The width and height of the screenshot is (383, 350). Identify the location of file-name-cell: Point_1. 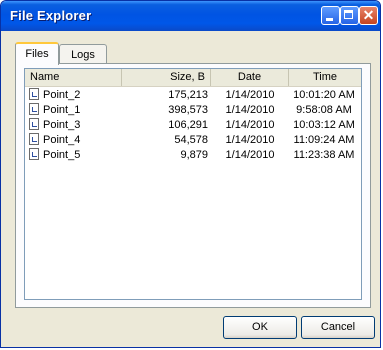
(75, 110).